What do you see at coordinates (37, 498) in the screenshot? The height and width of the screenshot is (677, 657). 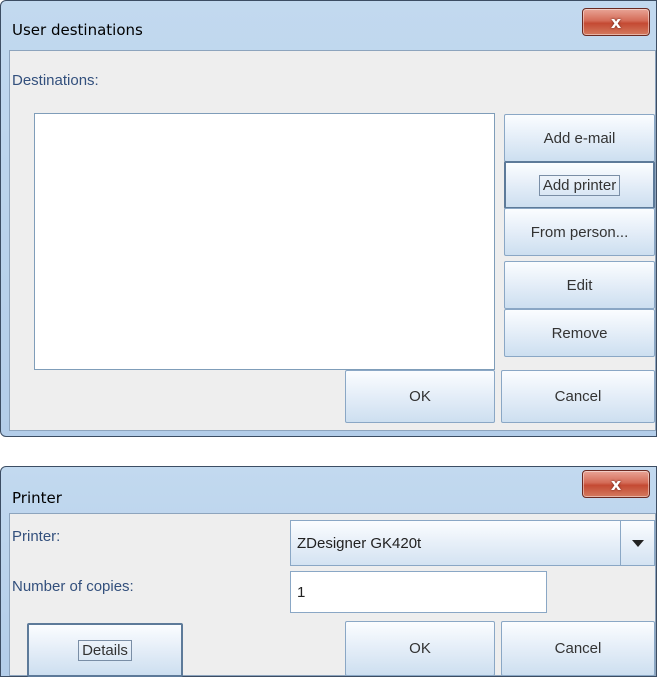 I see `dialog-title: Printer` at bounding box center [37, 498].